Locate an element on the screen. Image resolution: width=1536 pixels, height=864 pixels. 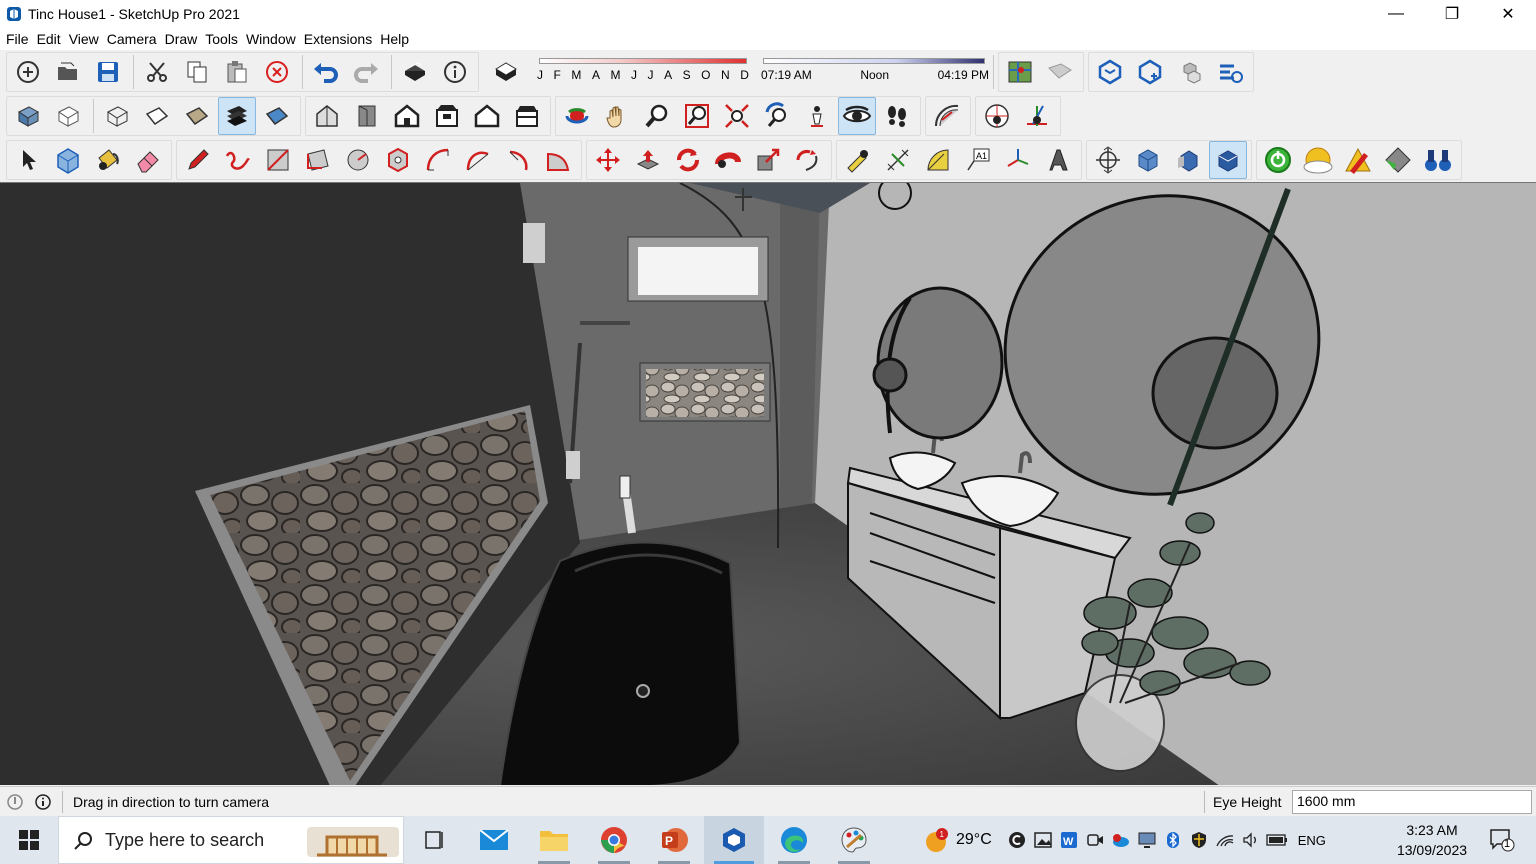
follow-me-button is located at coordinates (728, 160).